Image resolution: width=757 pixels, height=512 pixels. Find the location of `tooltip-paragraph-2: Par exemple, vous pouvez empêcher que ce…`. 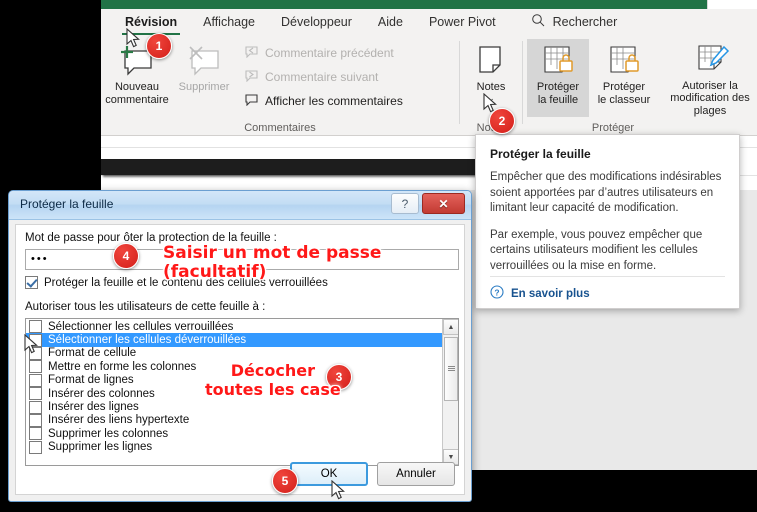

tooltip-paragraph-2: Par exemple, vous pouvez empêcher que ce… is located at coordinates (596, 250).